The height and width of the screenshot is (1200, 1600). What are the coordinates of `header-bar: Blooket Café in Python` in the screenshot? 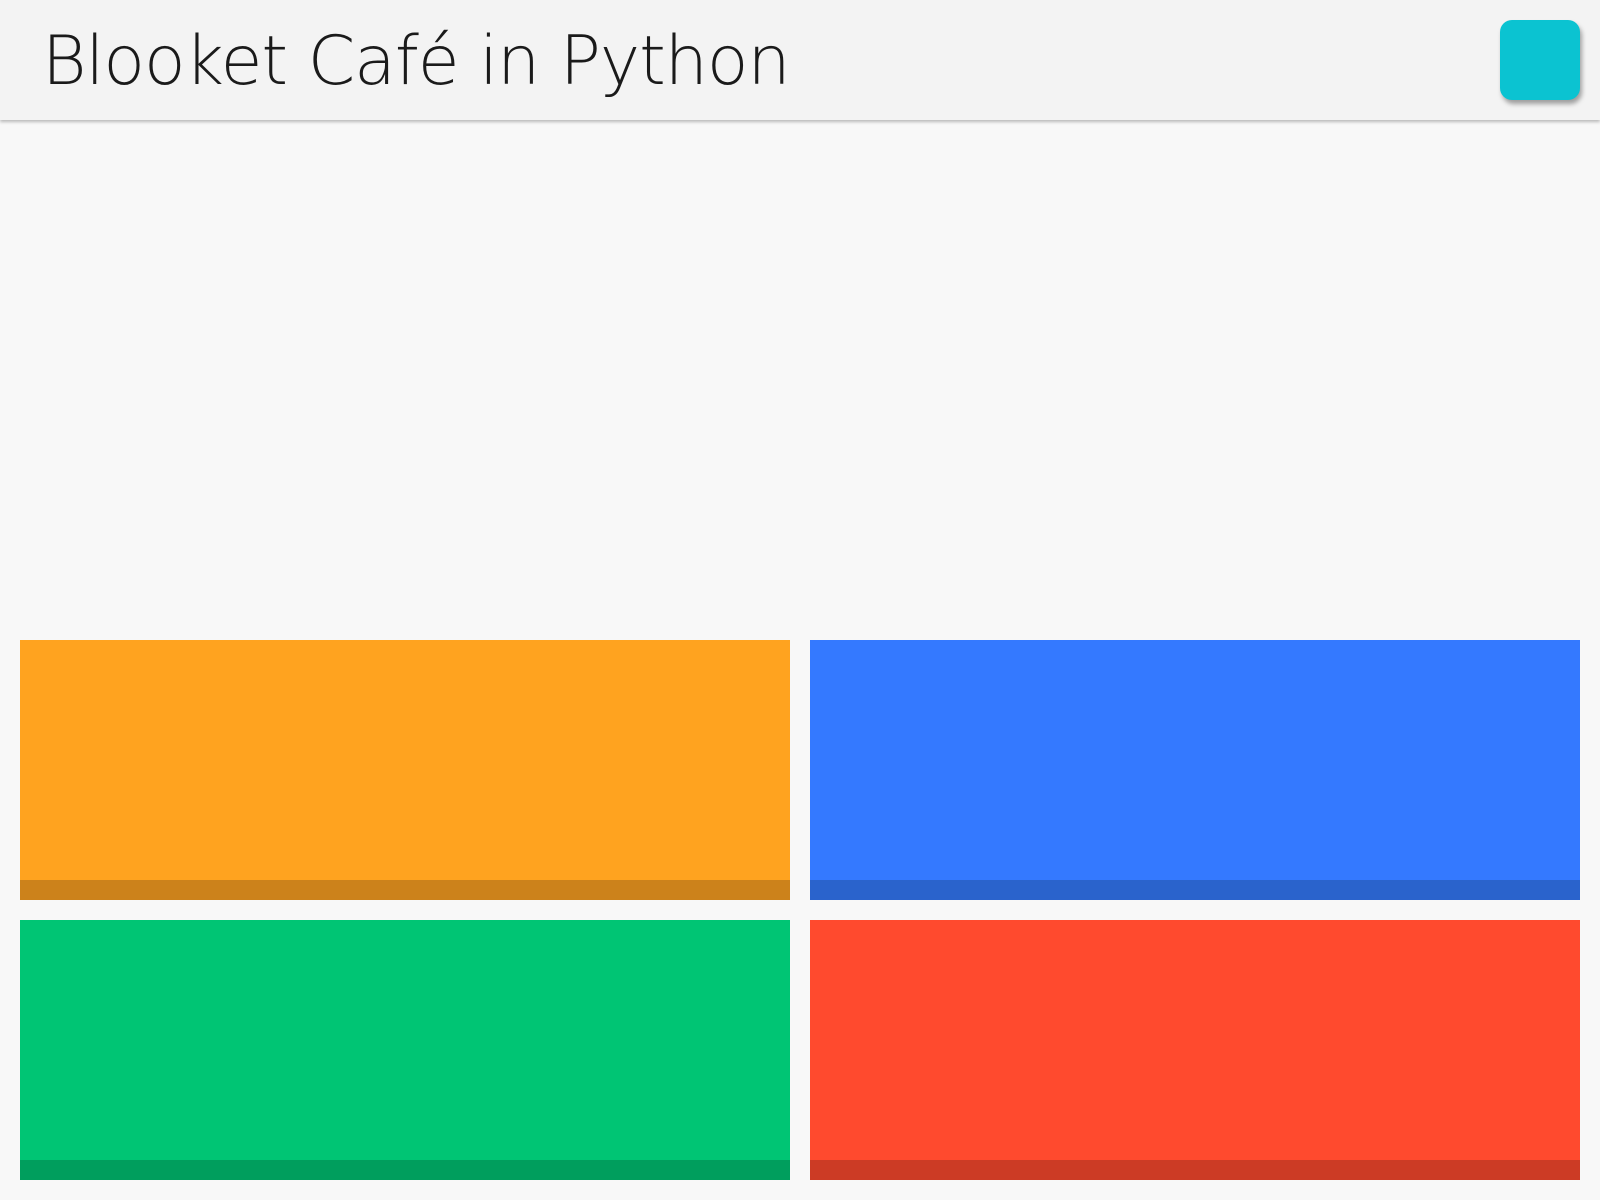 It's located at (800, 60).